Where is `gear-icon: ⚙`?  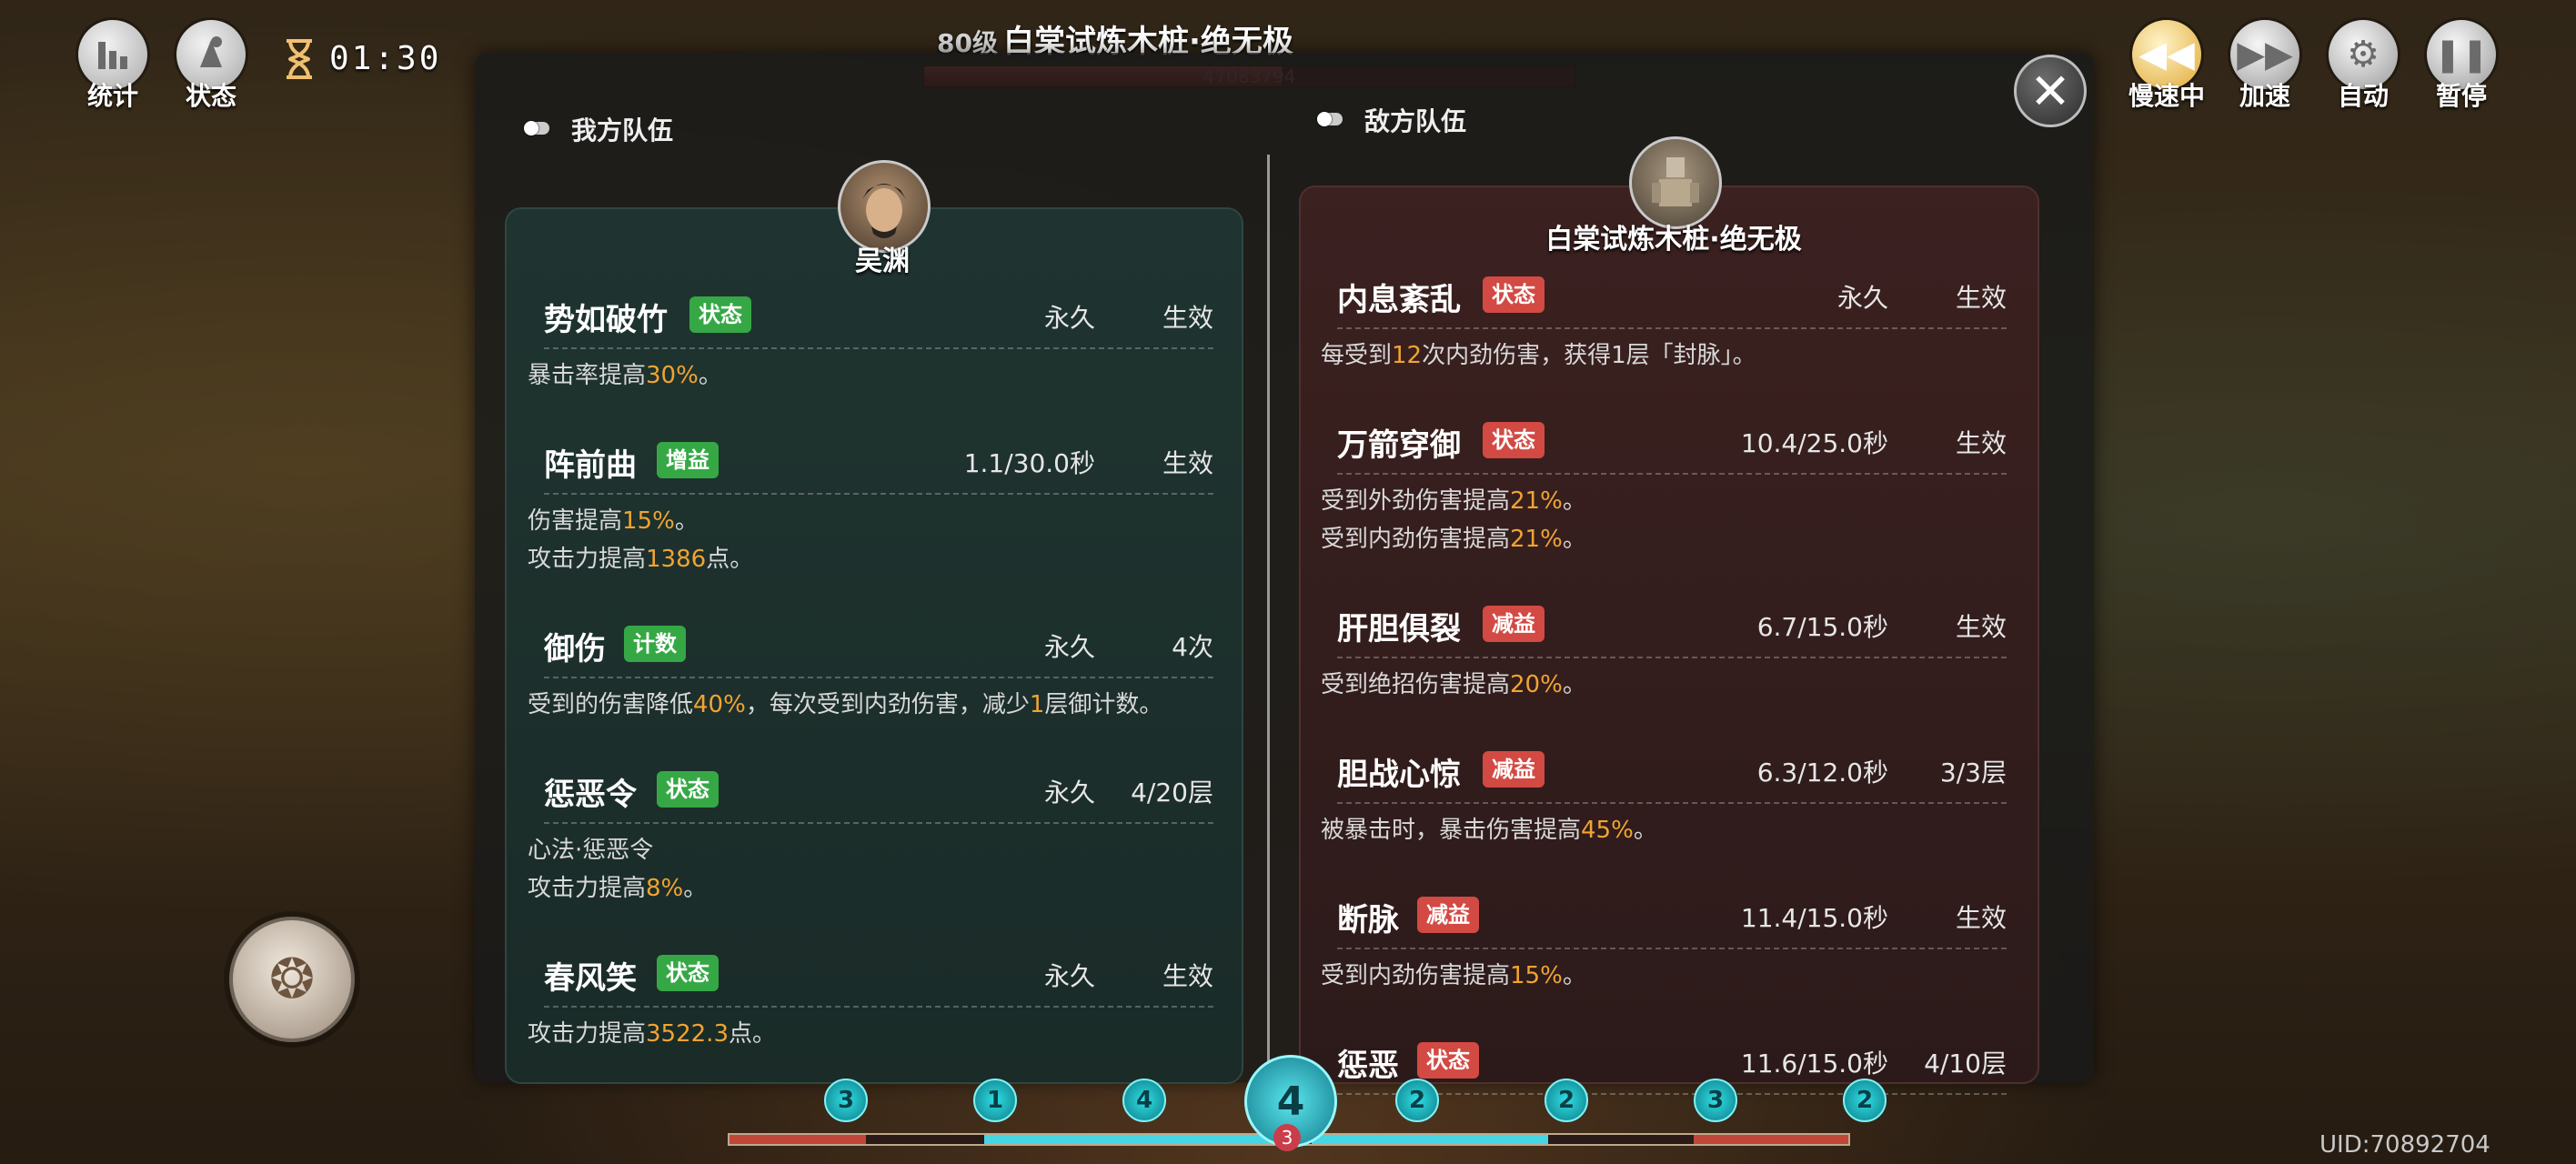
gear-icon: ⚙ is located at coordinates (2363, 55).